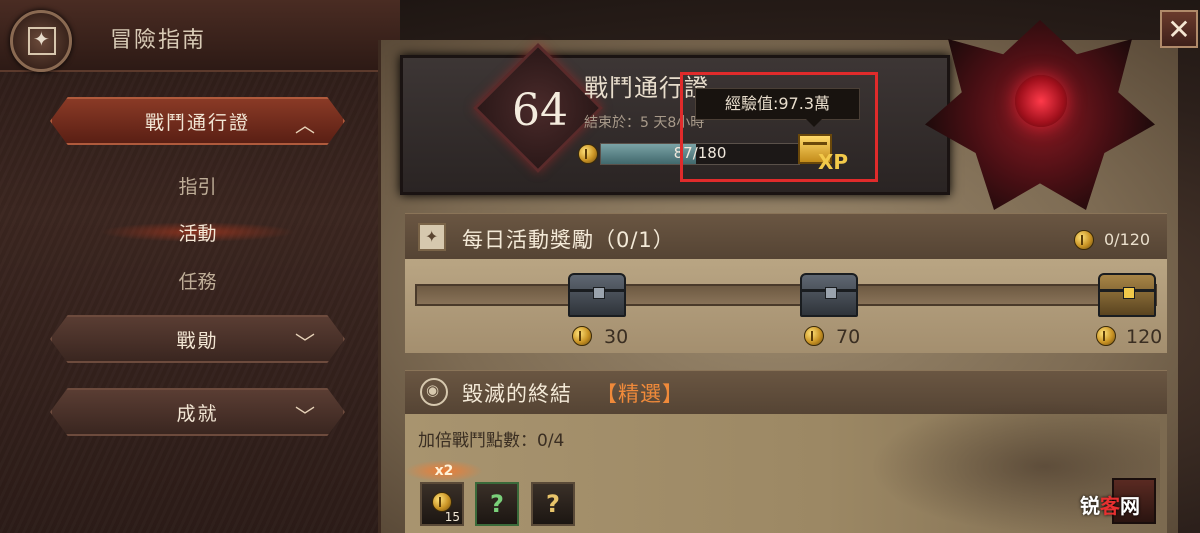  I want to click on close-button: ✕, so click(1179, 29).